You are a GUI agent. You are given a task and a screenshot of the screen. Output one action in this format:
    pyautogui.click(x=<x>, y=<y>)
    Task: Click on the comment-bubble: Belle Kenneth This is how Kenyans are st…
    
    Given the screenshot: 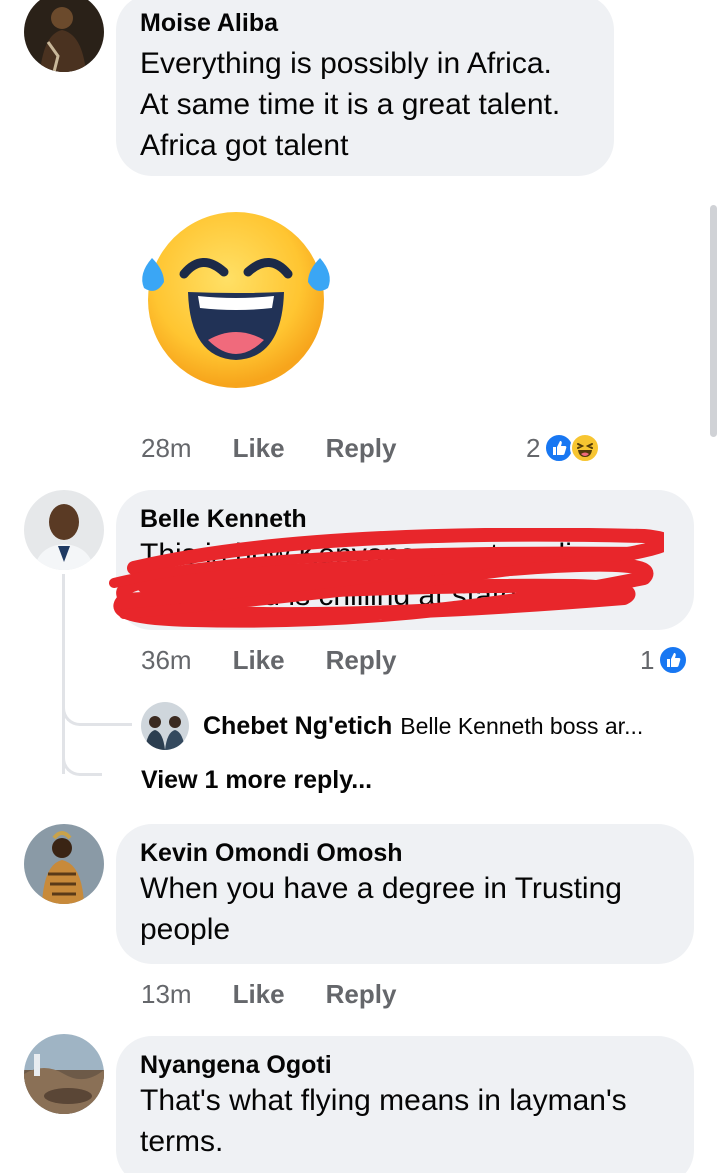 What is the action you would take?
    pyautogui.click(x=405, y=560)
    